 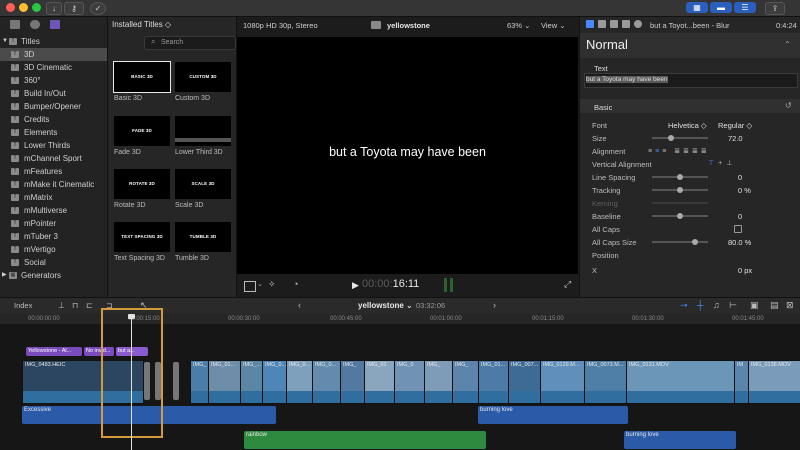 I want to click on minimize-window-button, so click(x=23, y=7).